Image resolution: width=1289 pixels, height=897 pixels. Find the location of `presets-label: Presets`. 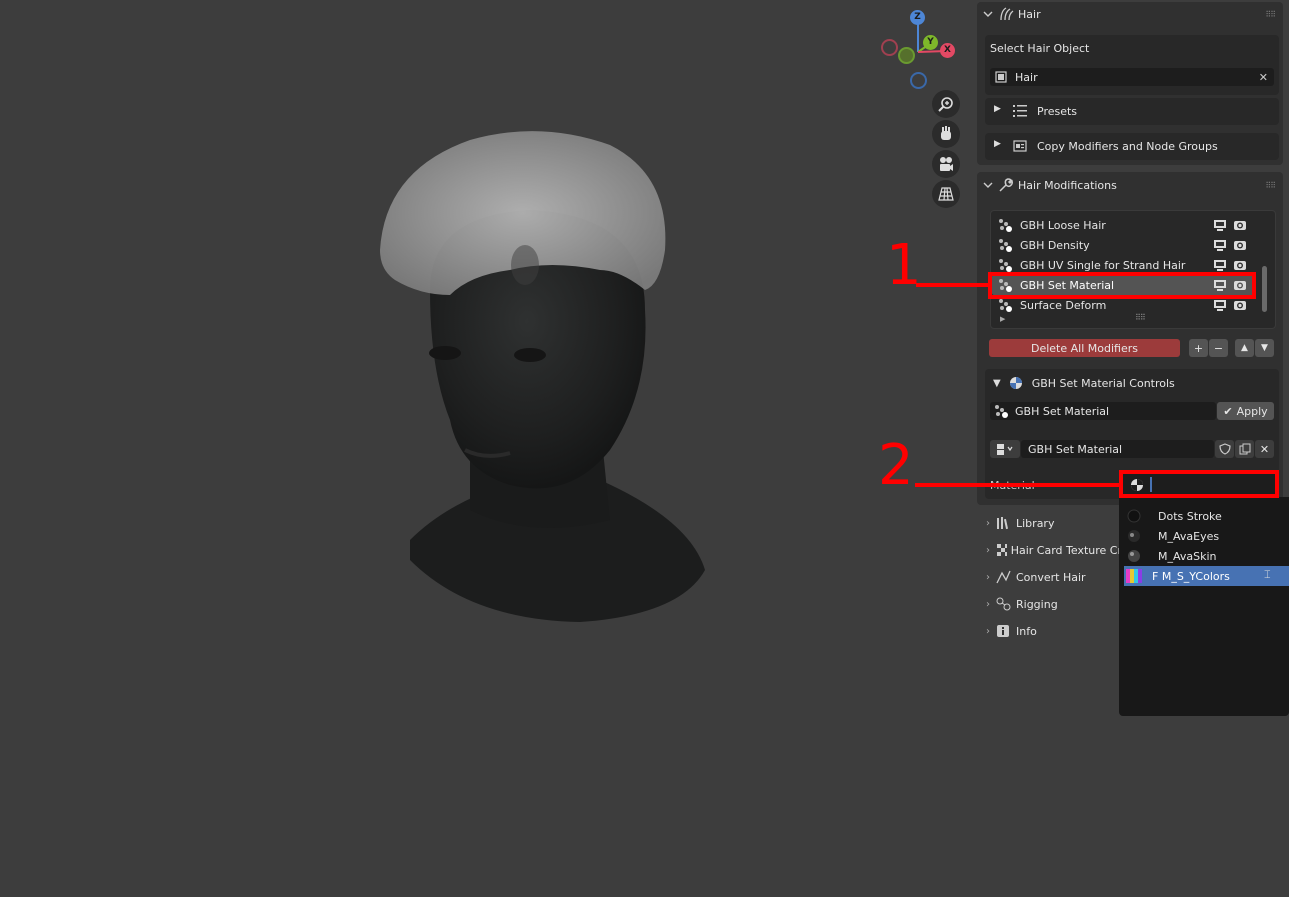

presets-label: Presets is located at coordinates (1057, 111).